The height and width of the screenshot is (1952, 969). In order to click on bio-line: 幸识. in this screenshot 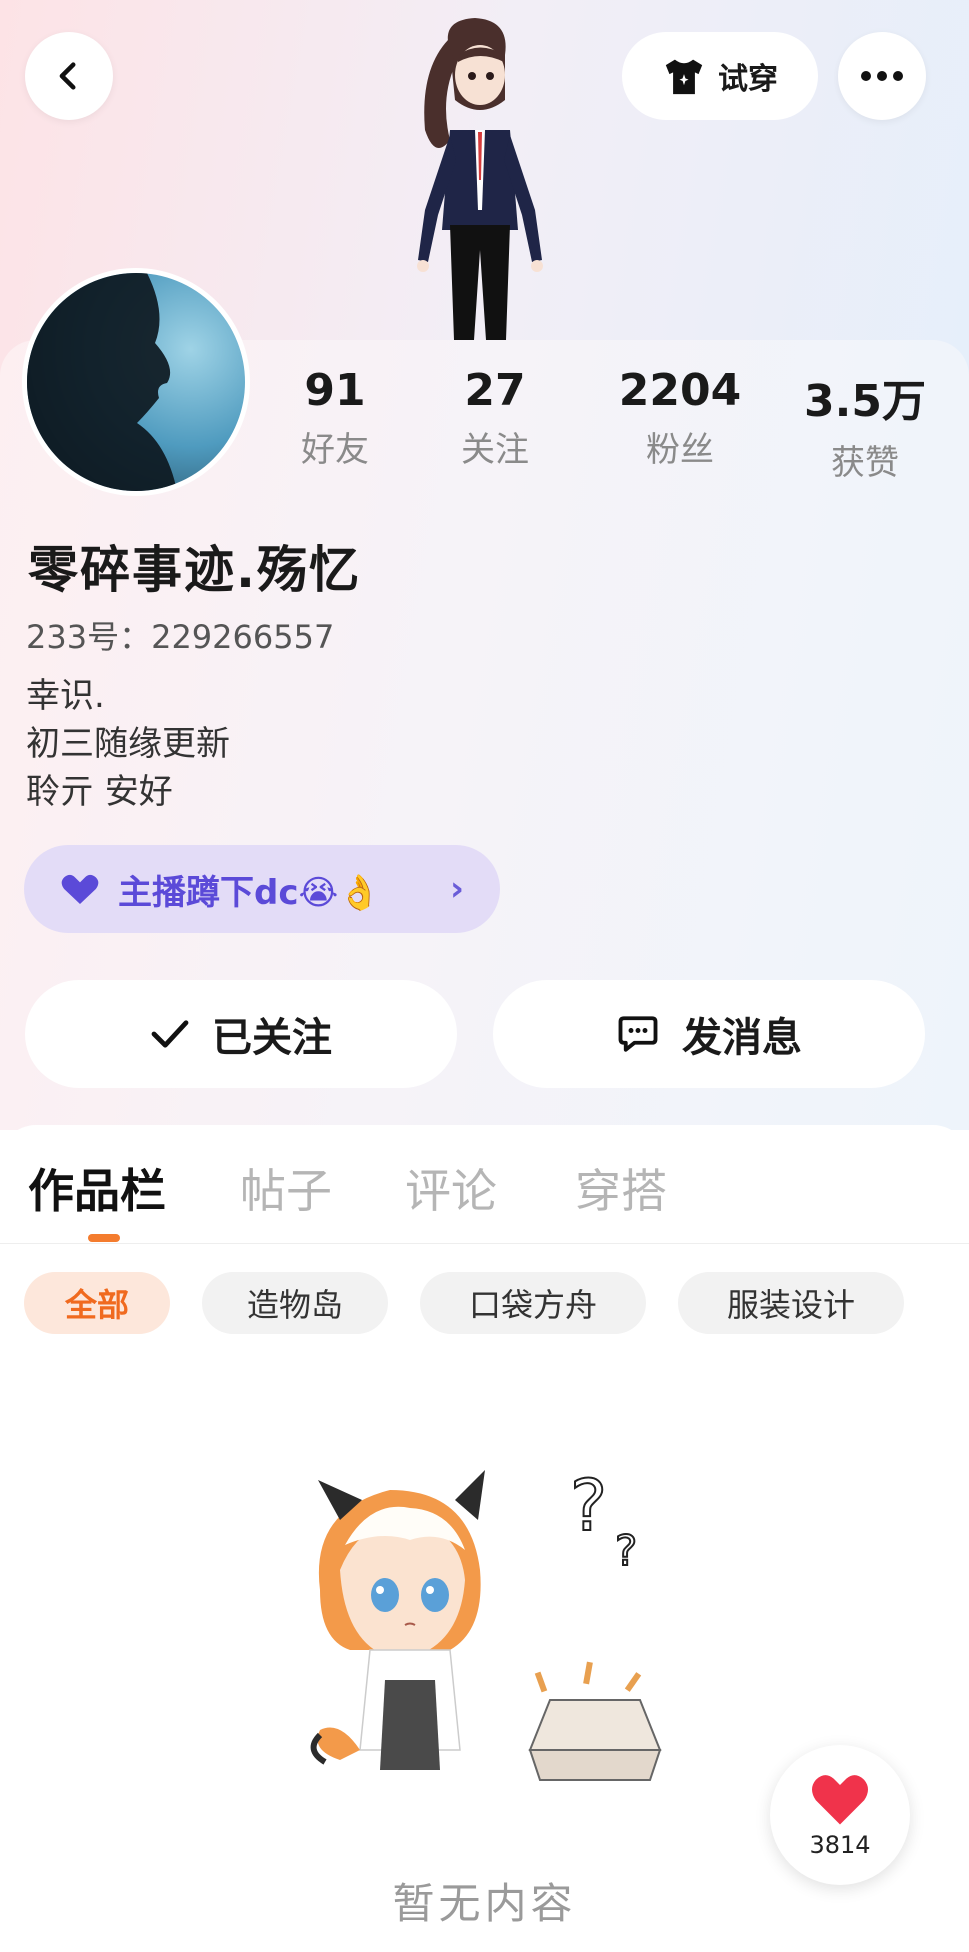, I will do `click(65, 696)`.